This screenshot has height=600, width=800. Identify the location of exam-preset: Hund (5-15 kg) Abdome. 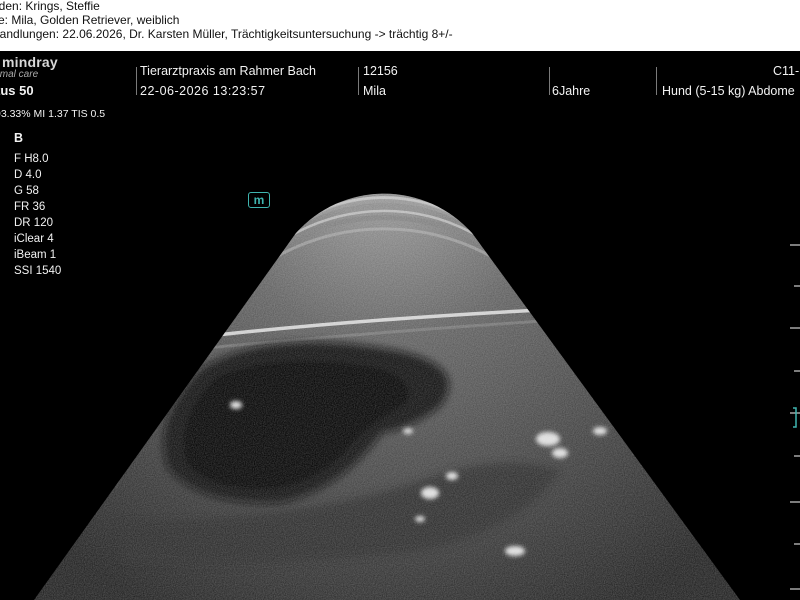
(728, 91).